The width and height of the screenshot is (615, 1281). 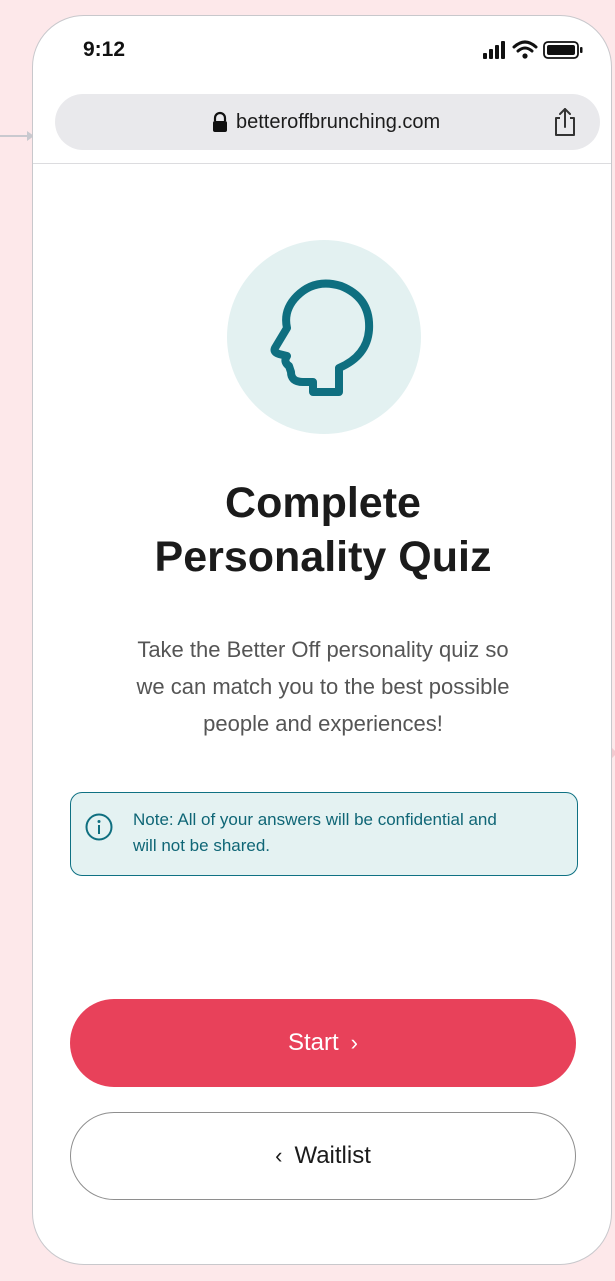 I want to click on title-line-1: Complete, so click(x=323, y=503).